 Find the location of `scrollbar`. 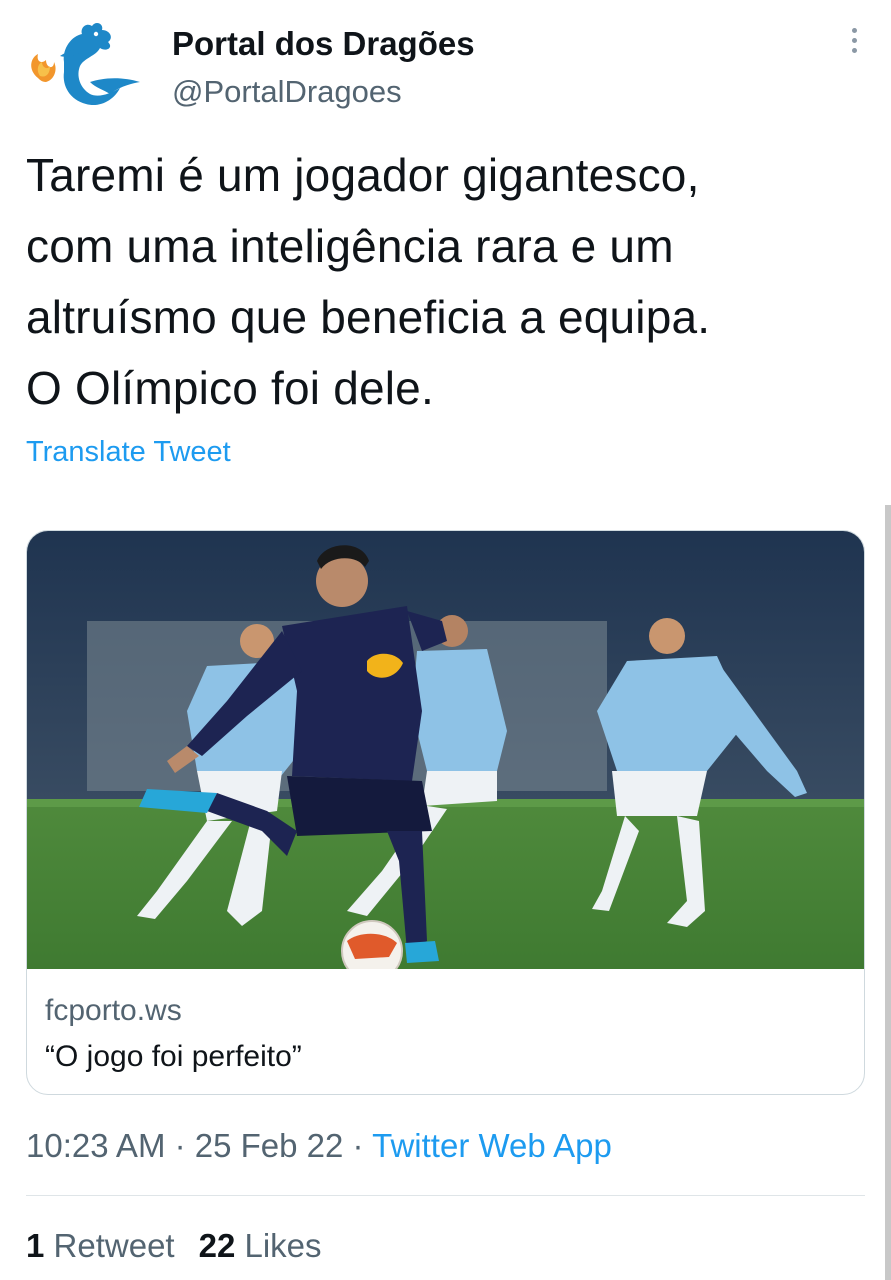

scrollbar is located at coordinates (888, 892).